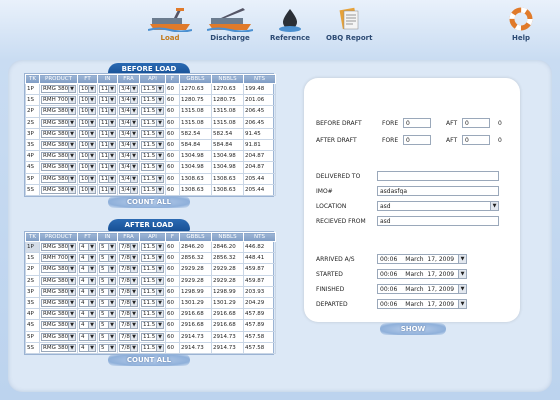 This screenshot has height=400, width=560. What do you see at coordinates (417, 123) in the screenshot?
I see `before-fore-input: 0` at bounding box center [417, 123].